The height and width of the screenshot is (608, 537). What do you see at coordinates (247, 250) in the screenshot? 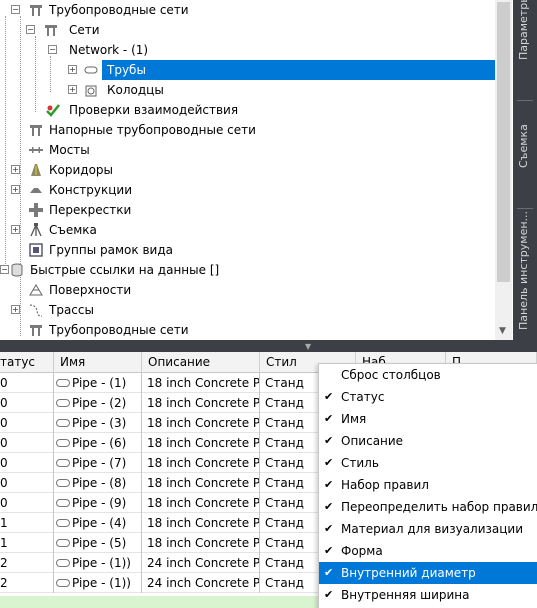
I see `tree-item-view-frame-groups: Группы рамок вида` at bounding box center [247, 250].